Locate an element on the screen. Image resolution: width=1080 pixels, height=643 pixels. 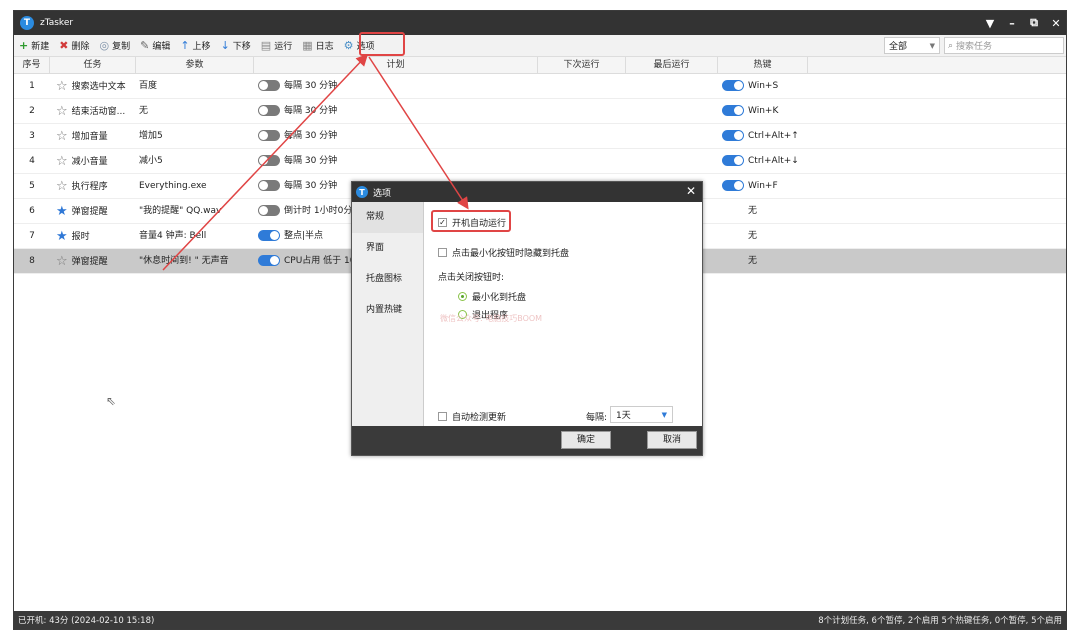
annotation-arrows is located at coordinates (315, 162).